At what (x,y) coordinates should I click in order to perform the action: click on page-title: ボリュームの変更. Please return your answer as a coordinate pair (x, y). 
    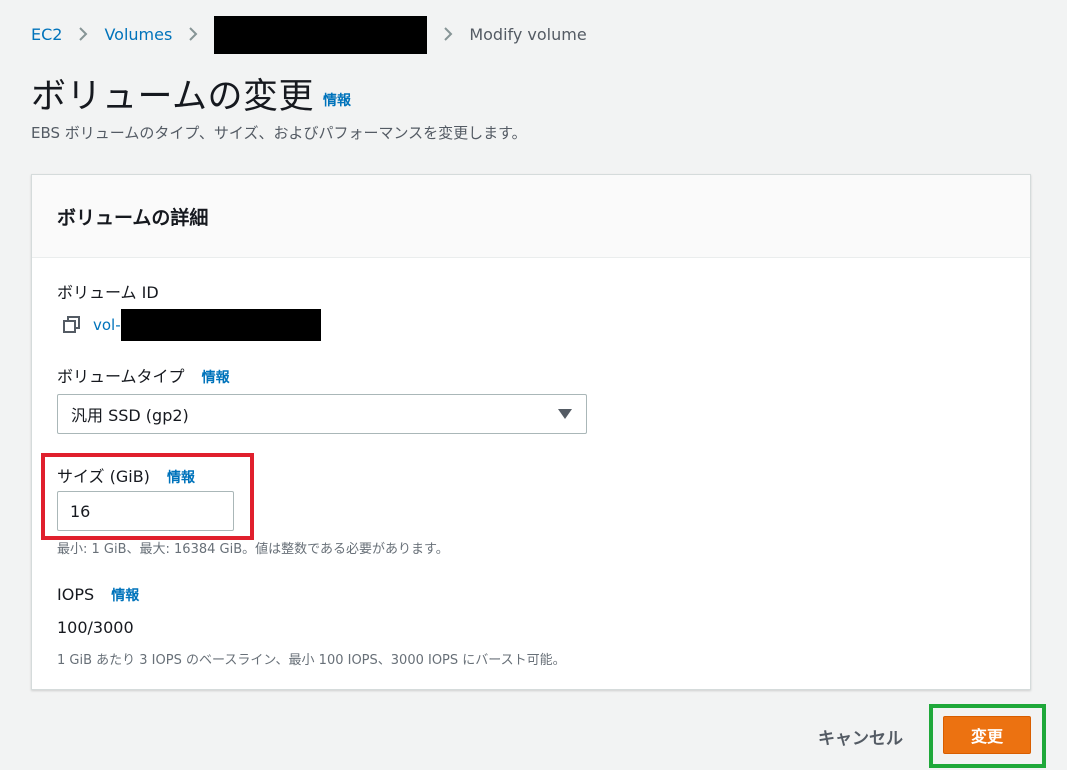
    Looking at the image, I should click on (172, 97).